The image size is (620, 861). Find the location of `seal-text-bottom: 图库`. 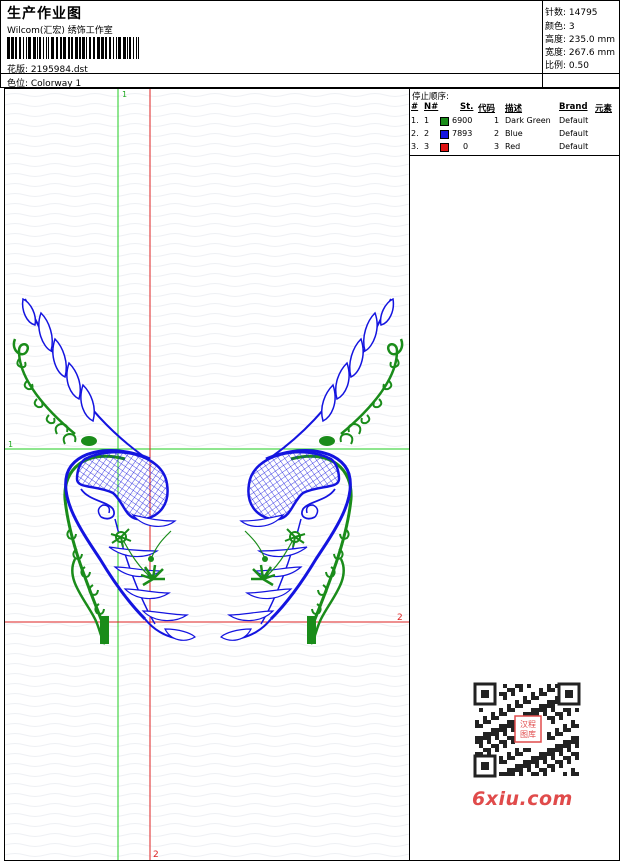

seal-text-bottom: 图库 is located at coordinates (528, 734).